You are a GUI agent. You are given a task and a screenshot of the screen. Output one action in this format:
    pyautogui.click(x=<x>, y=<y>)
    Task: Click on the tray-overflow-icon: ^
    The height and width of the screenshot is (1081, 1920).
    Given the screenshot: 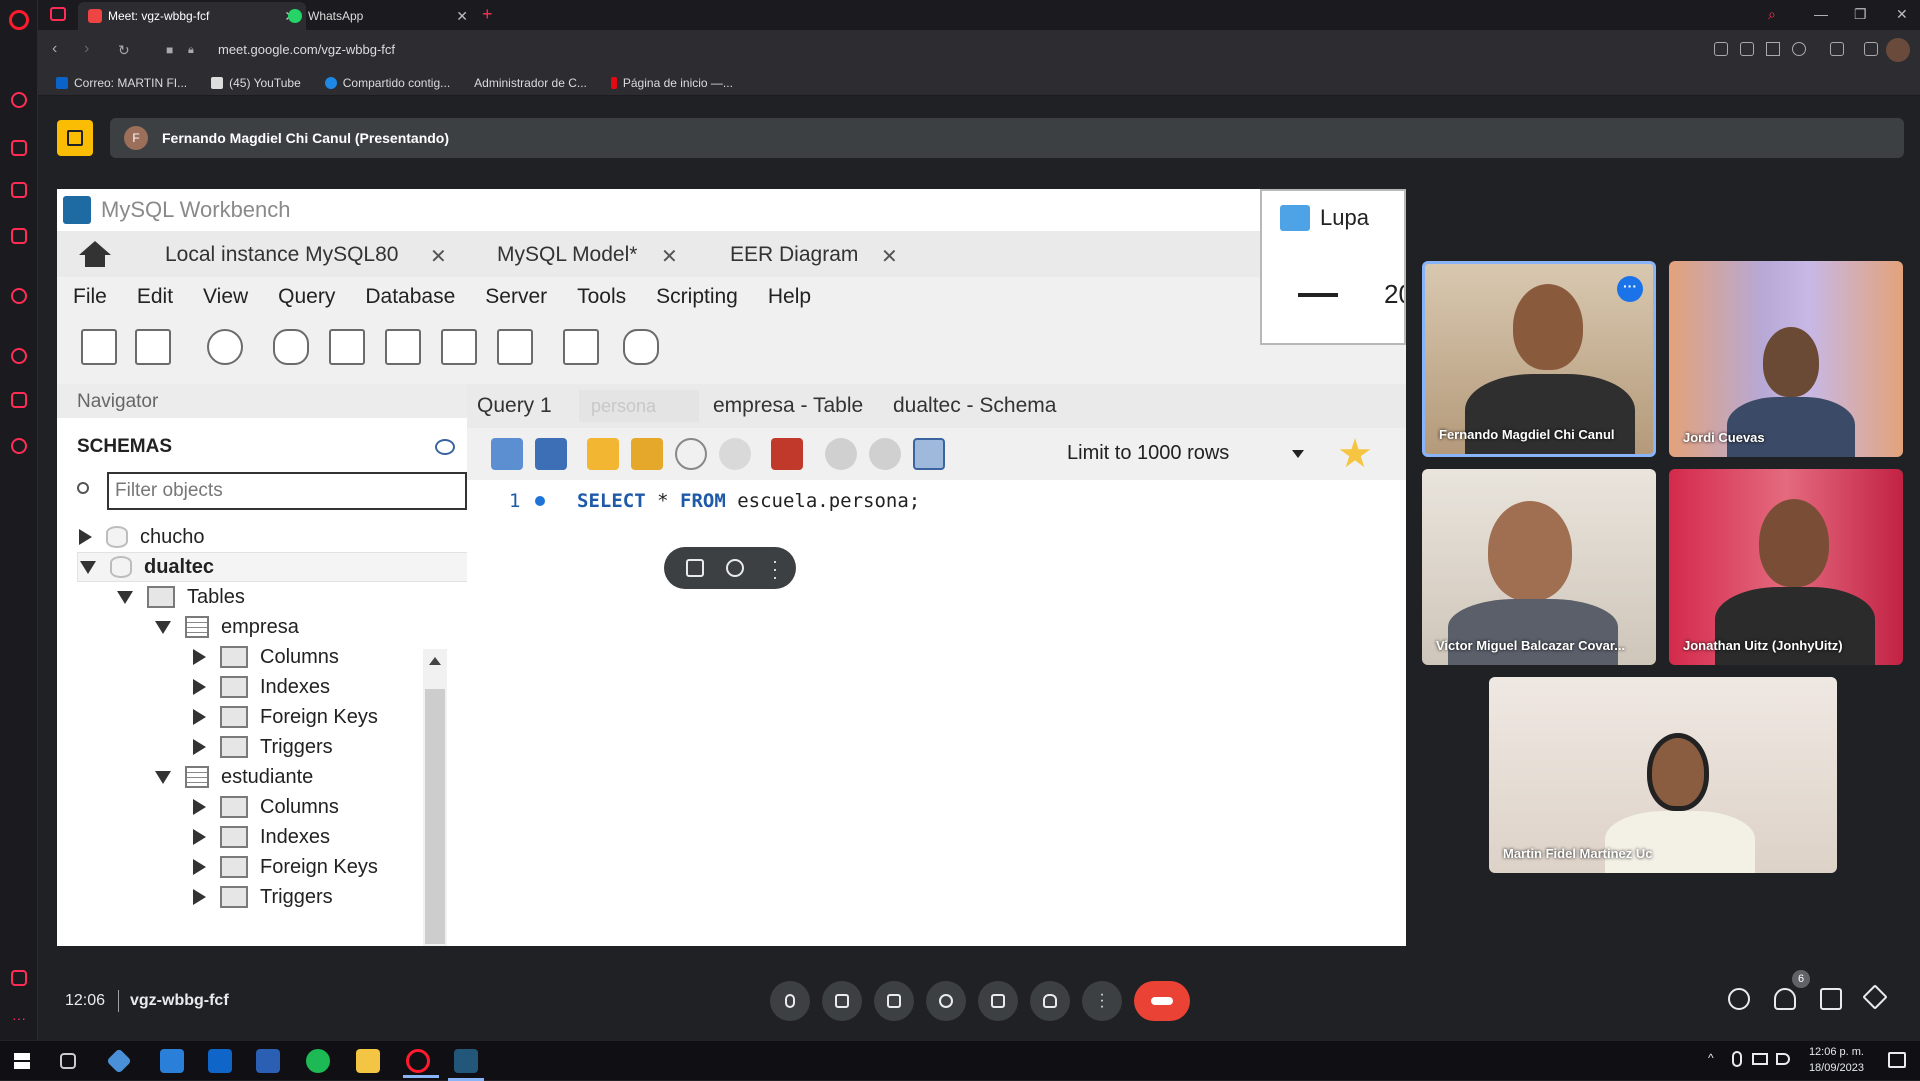 What is the action you would take?
    pyautogui.click(x=1711, y=1058)
    